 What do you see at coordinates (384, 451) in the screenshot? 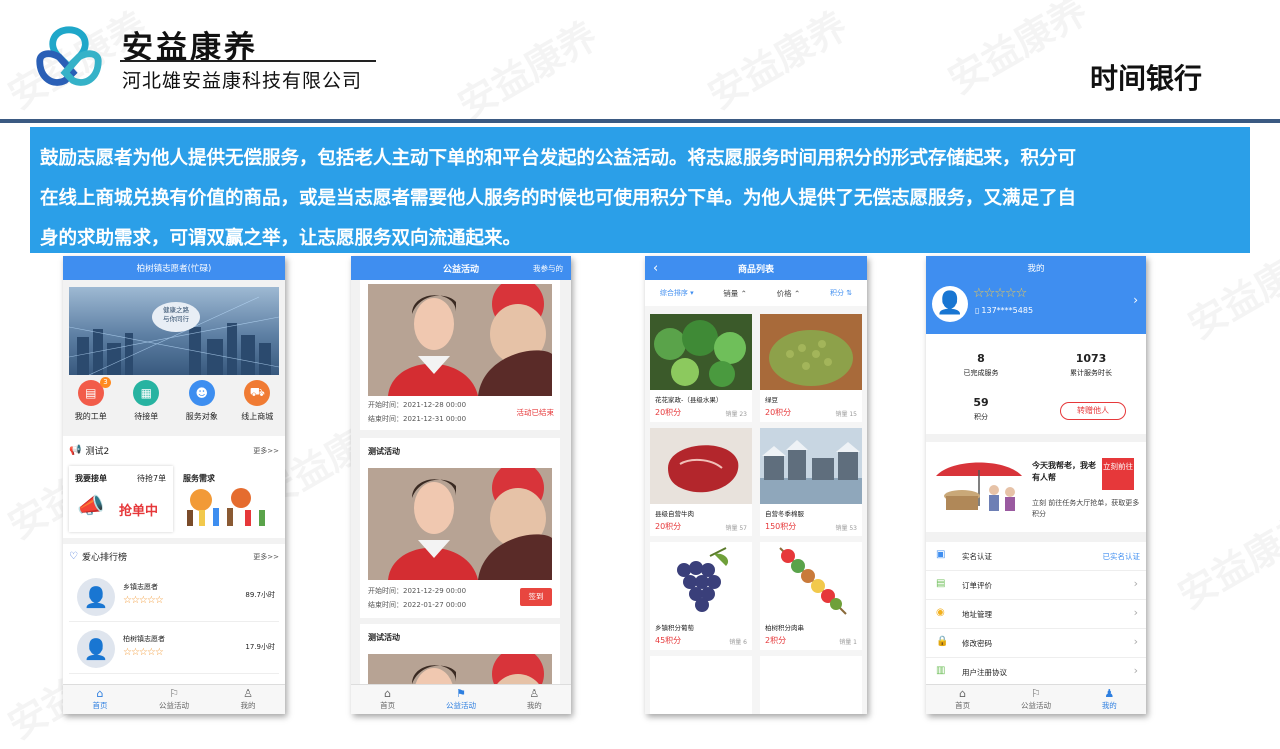
I see `activity-card-title: 测试活动` at bounding box center [384, 451].